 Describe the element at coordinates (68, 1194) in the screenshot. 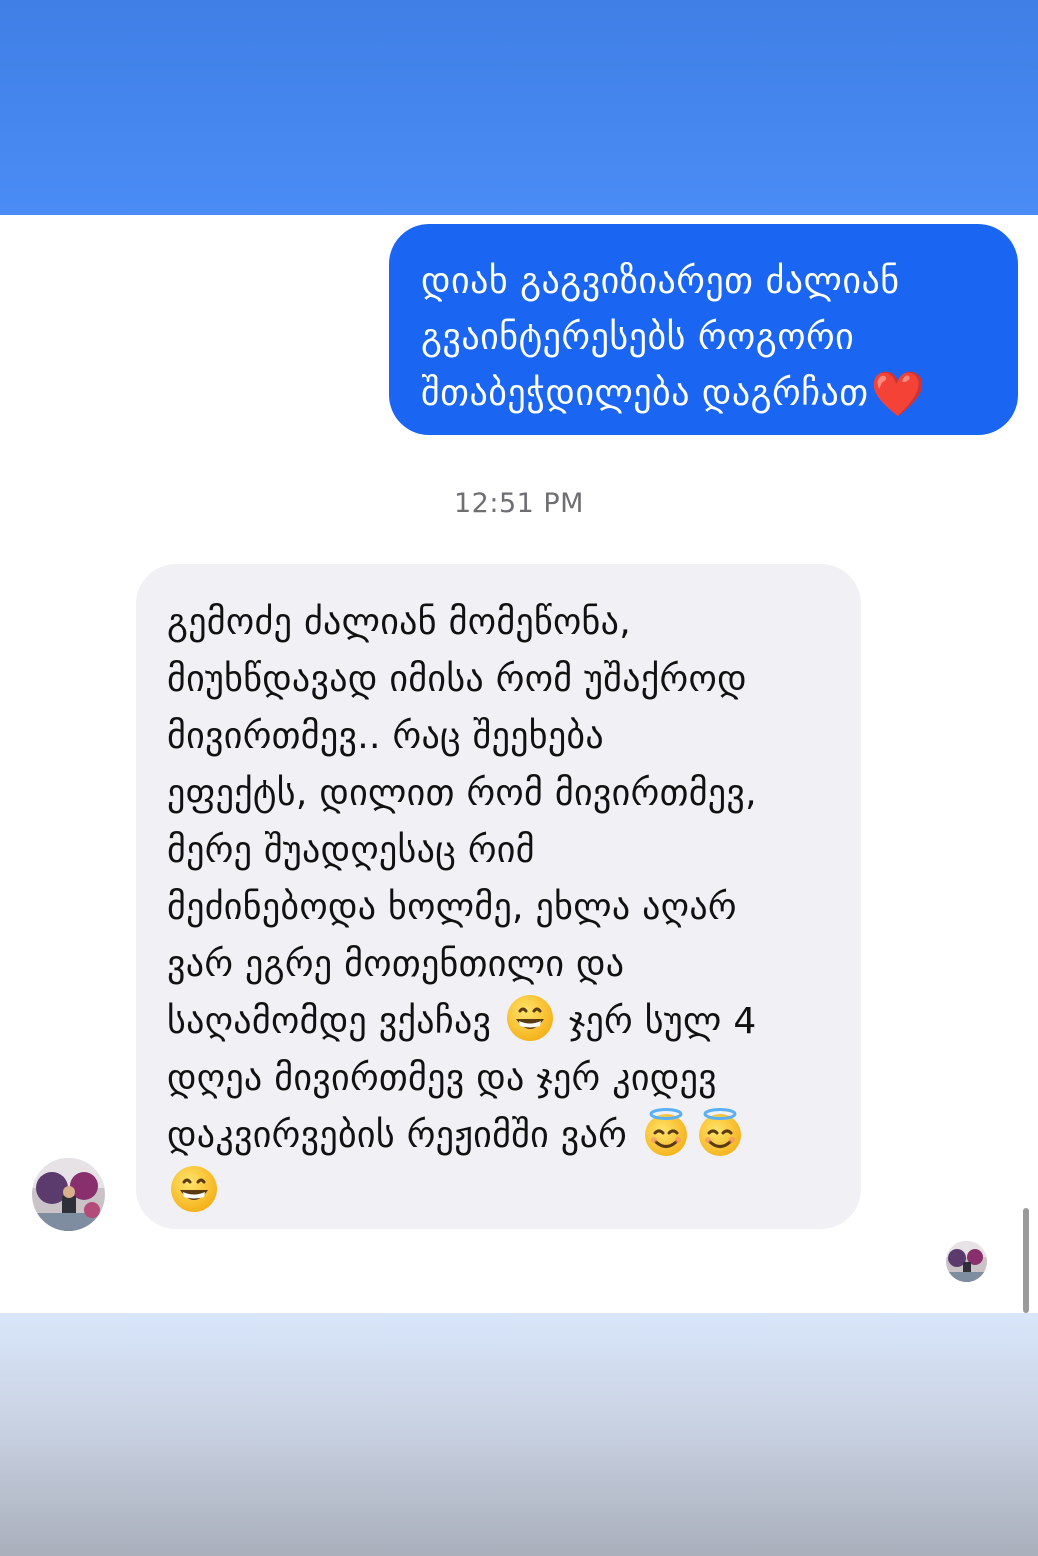

I see `avatar-photo-icon` at that location.